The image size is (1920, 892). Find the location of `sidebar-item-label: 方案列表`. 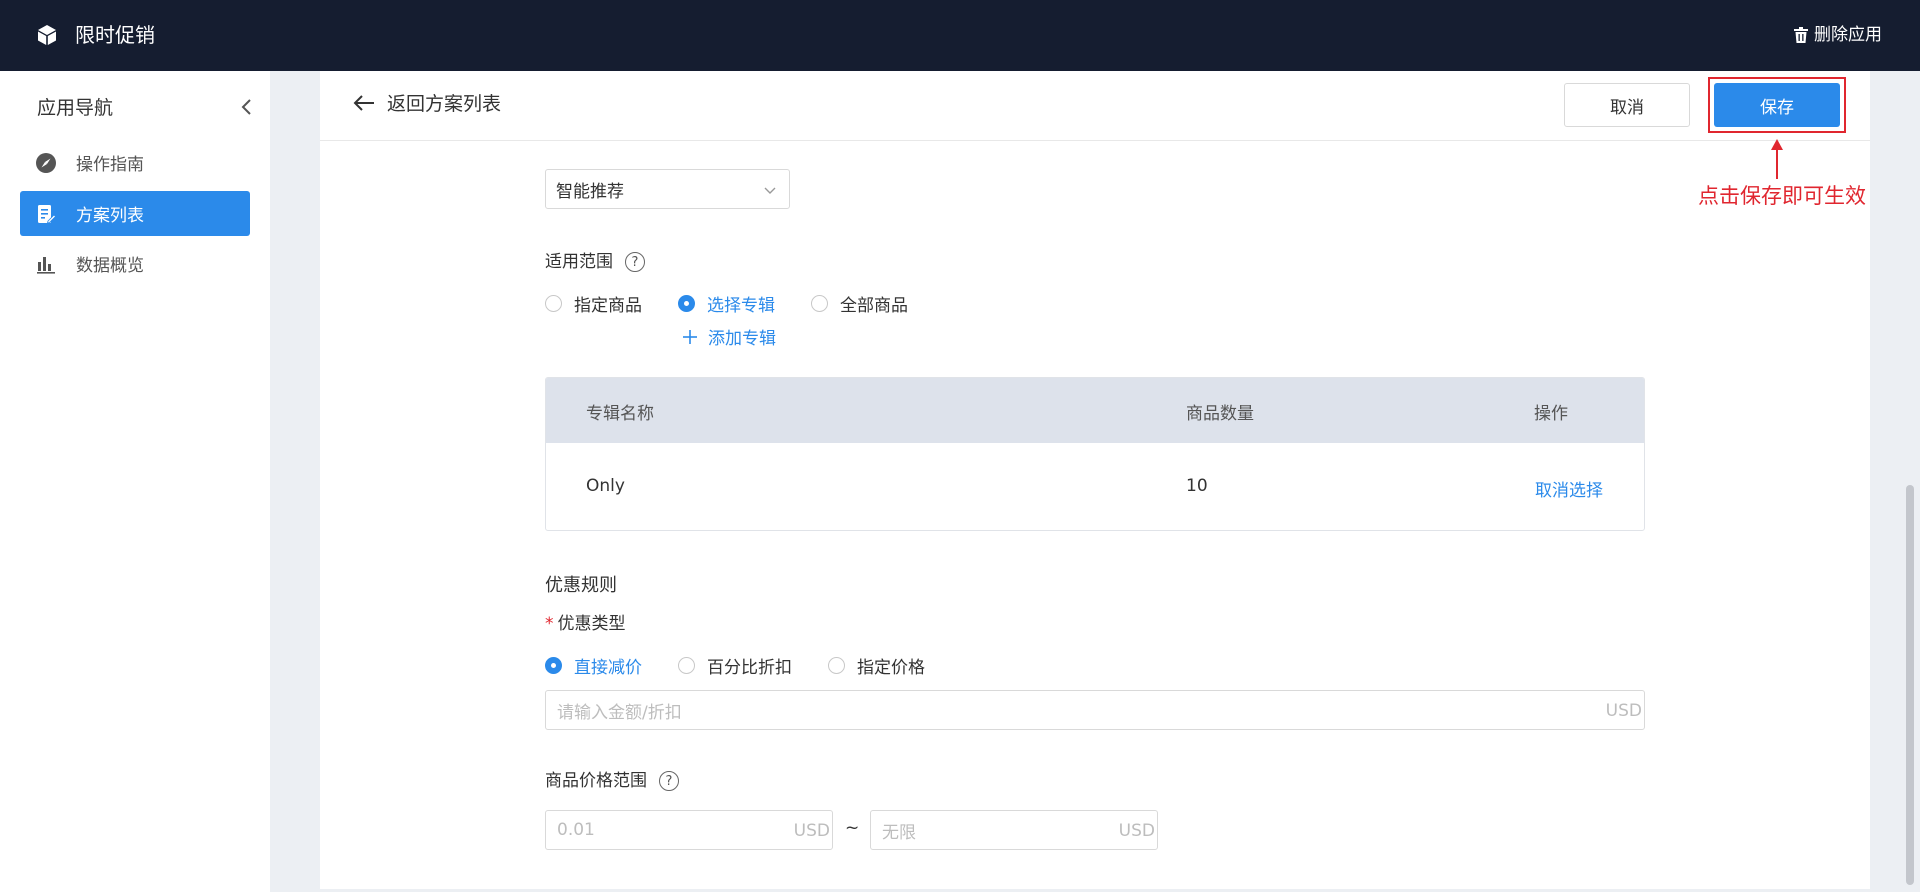

sidebar-item-label: 方案列表 is located at coordinates (110, 216).